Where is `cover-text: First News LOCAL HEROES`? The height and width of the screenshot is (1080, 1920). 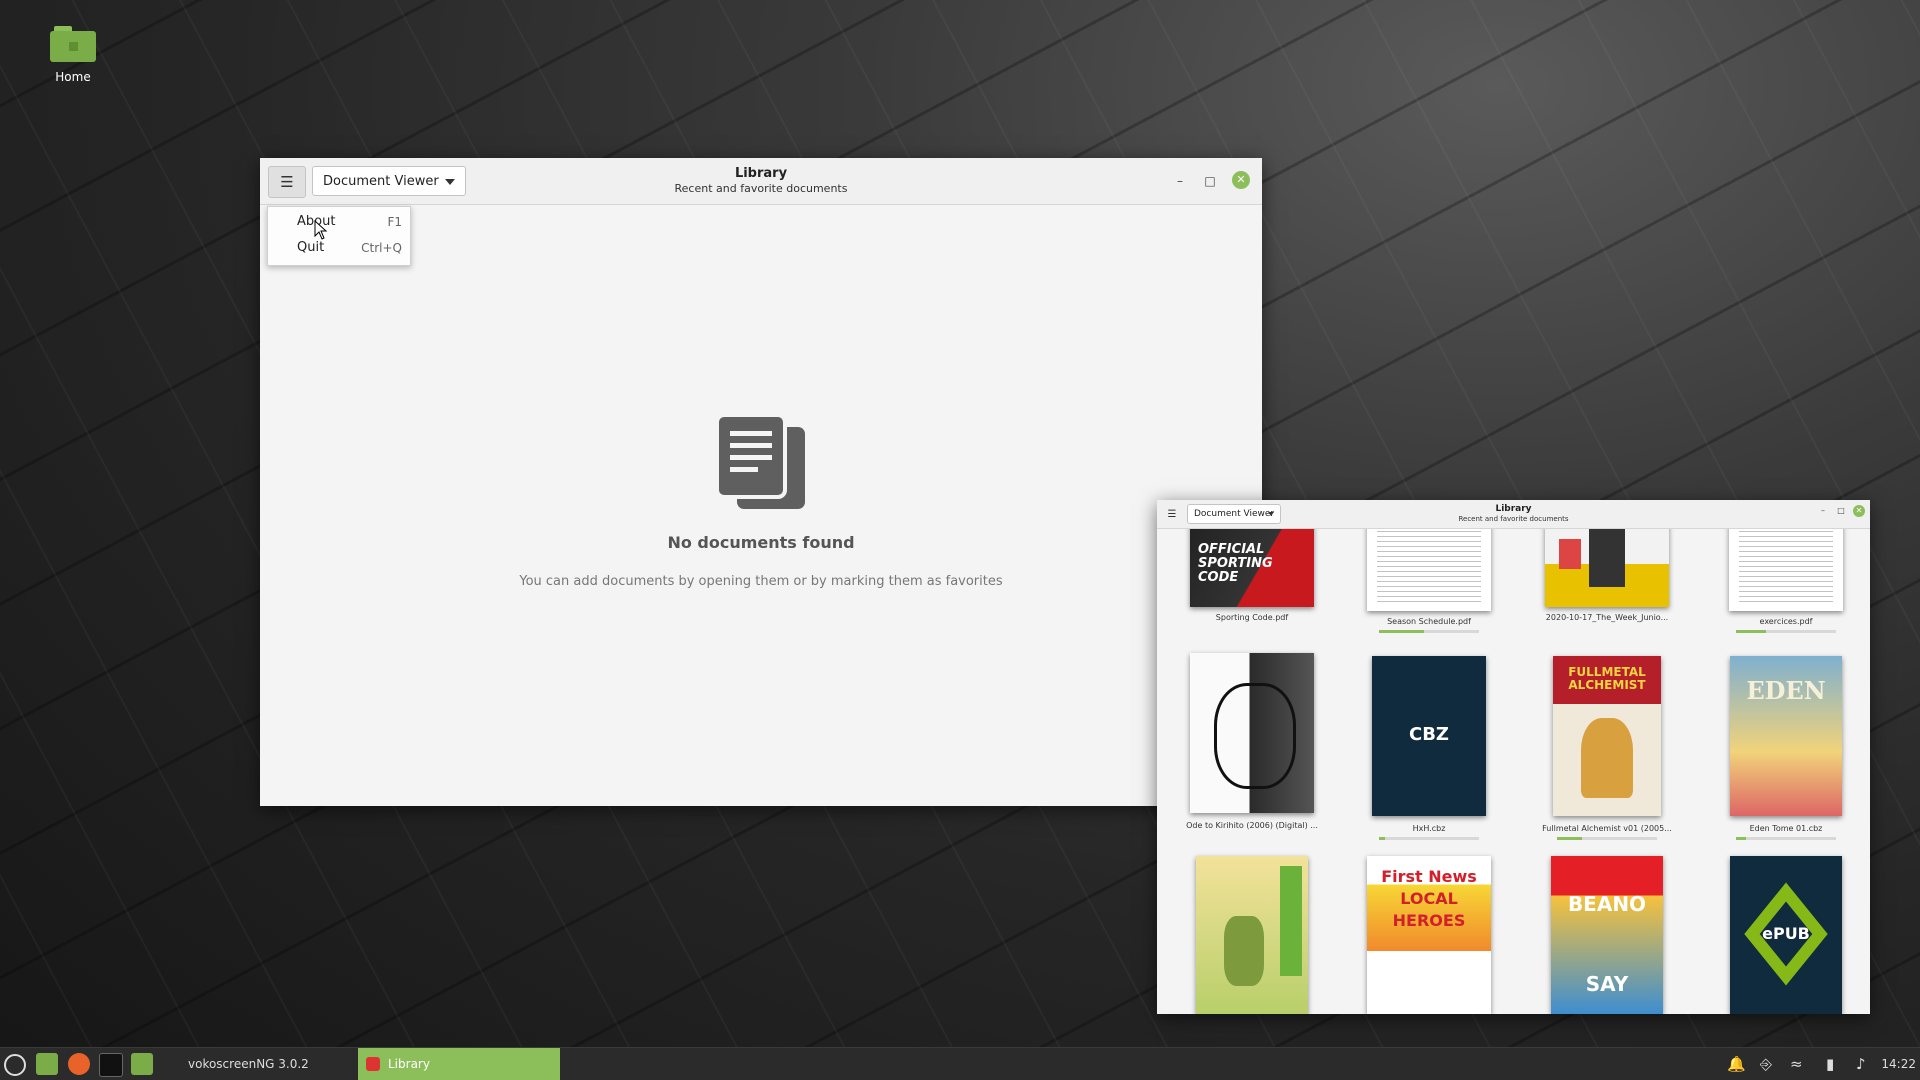
cover-text: First News LOCAL HEROES is located at coordinates (1429, 898).